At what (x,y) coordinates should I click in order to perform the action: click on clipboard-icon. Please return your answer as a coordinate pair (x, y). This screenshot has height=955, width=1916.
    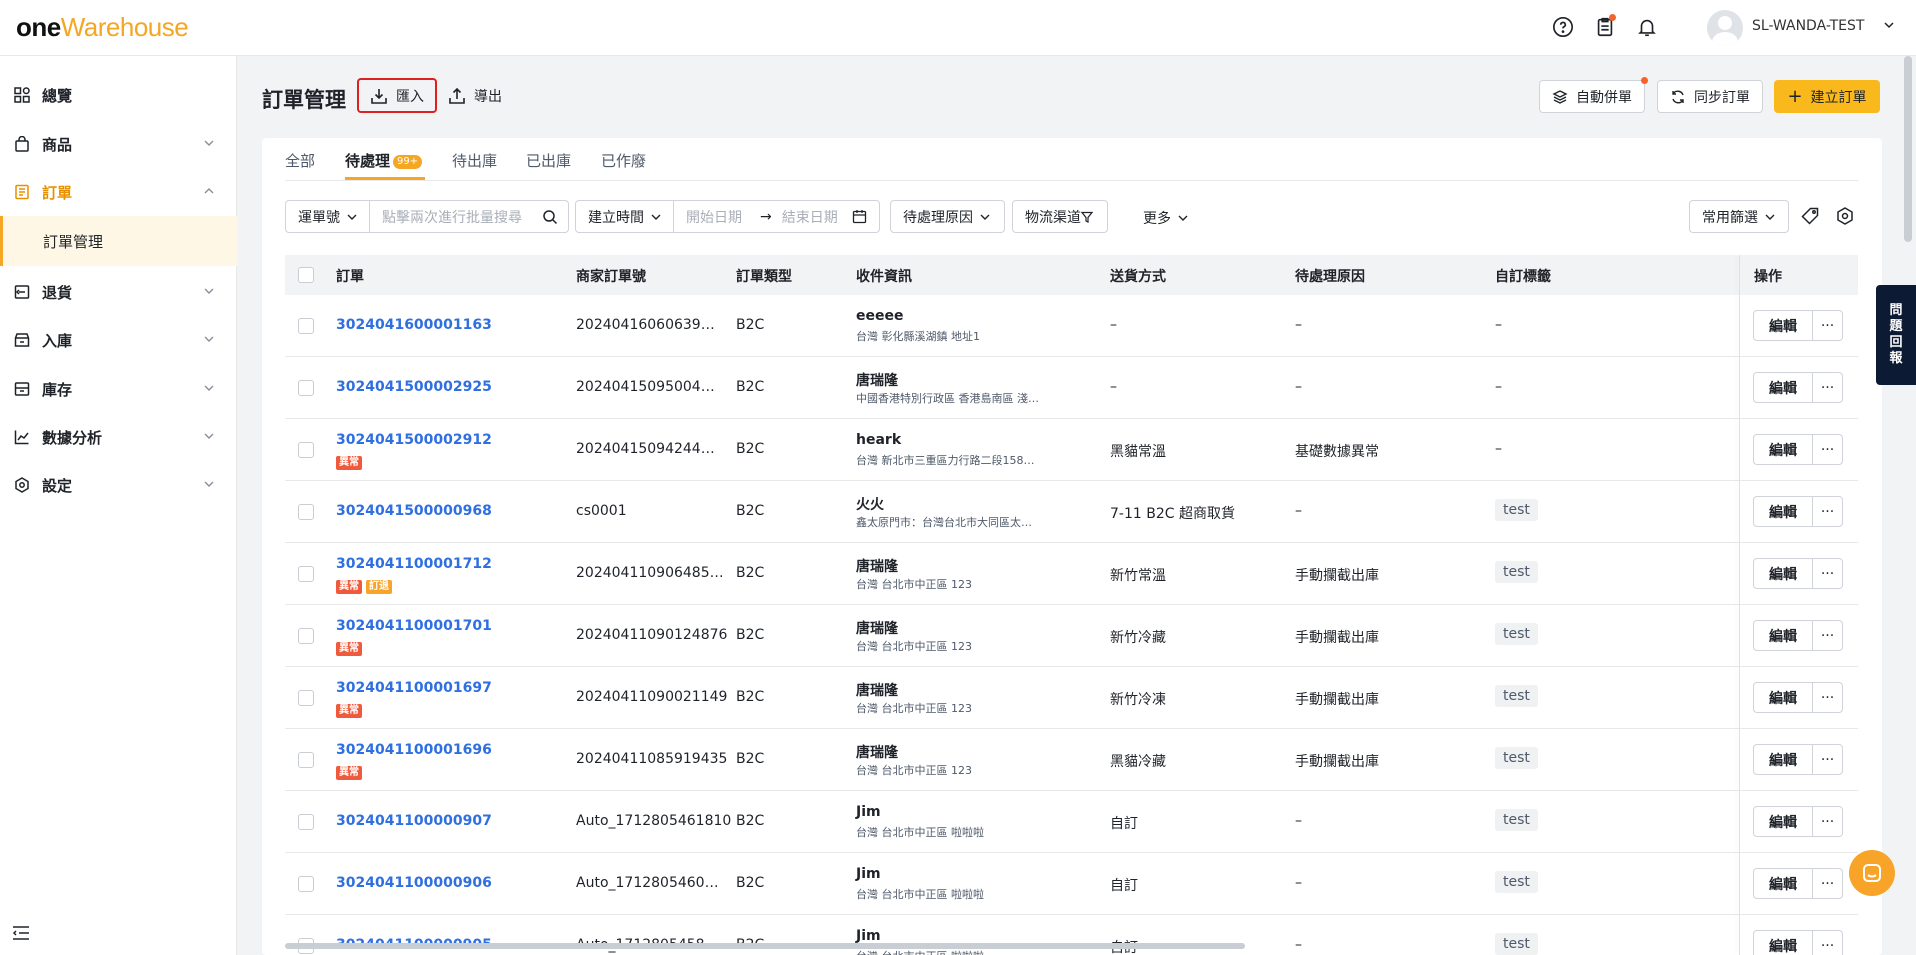
    Looking at the image, I should click on (1605, 27).